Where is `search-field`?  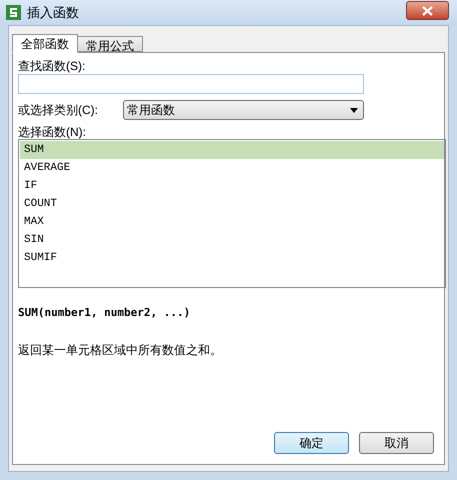 search-field is located at coordinates (191, 84).